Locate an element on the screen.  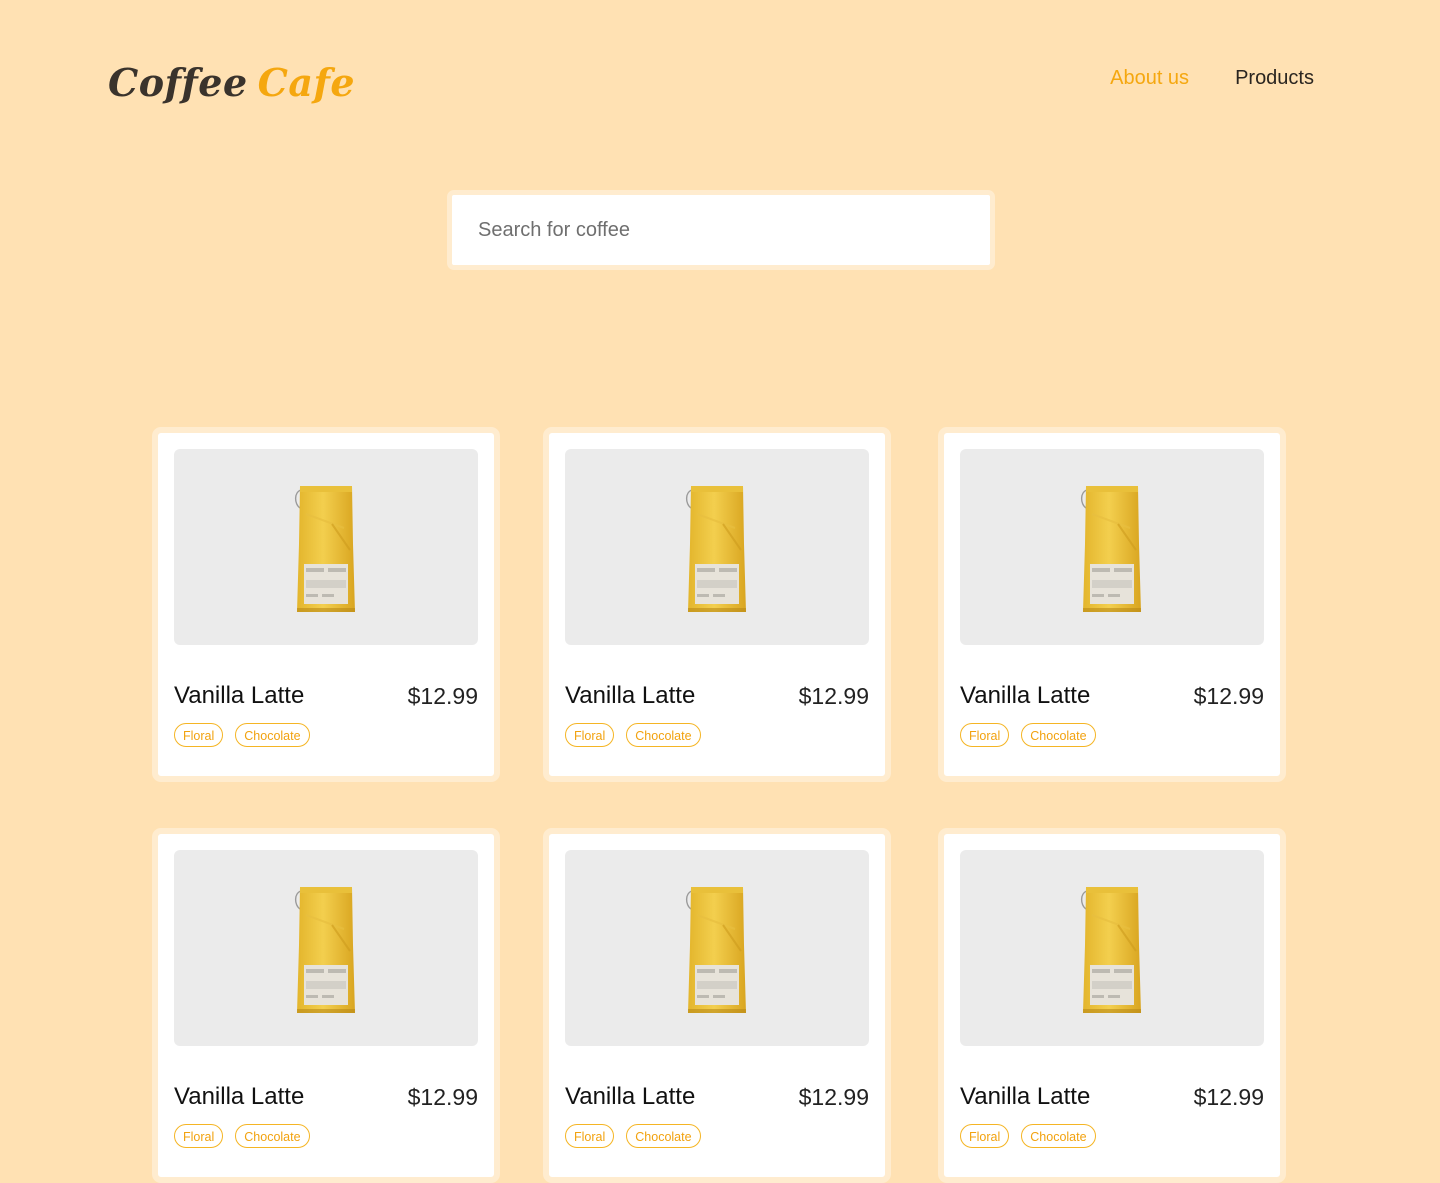
nav-products: Products is located at coordinates (1274, 78).